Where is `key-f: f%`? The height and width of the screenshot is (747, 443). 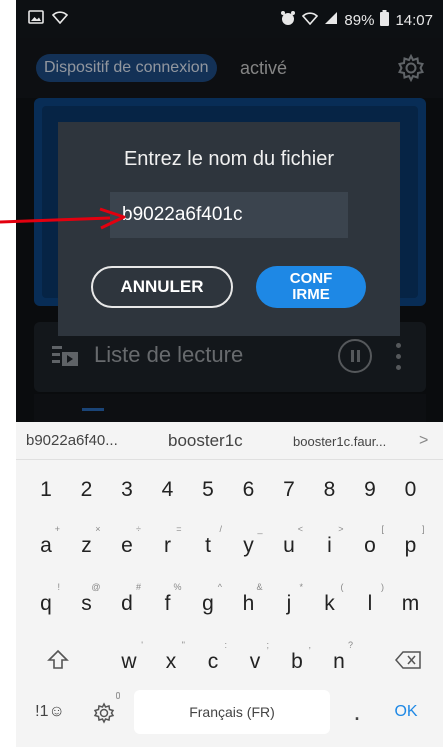 key-f: f% is located at coordinates (168, 602).